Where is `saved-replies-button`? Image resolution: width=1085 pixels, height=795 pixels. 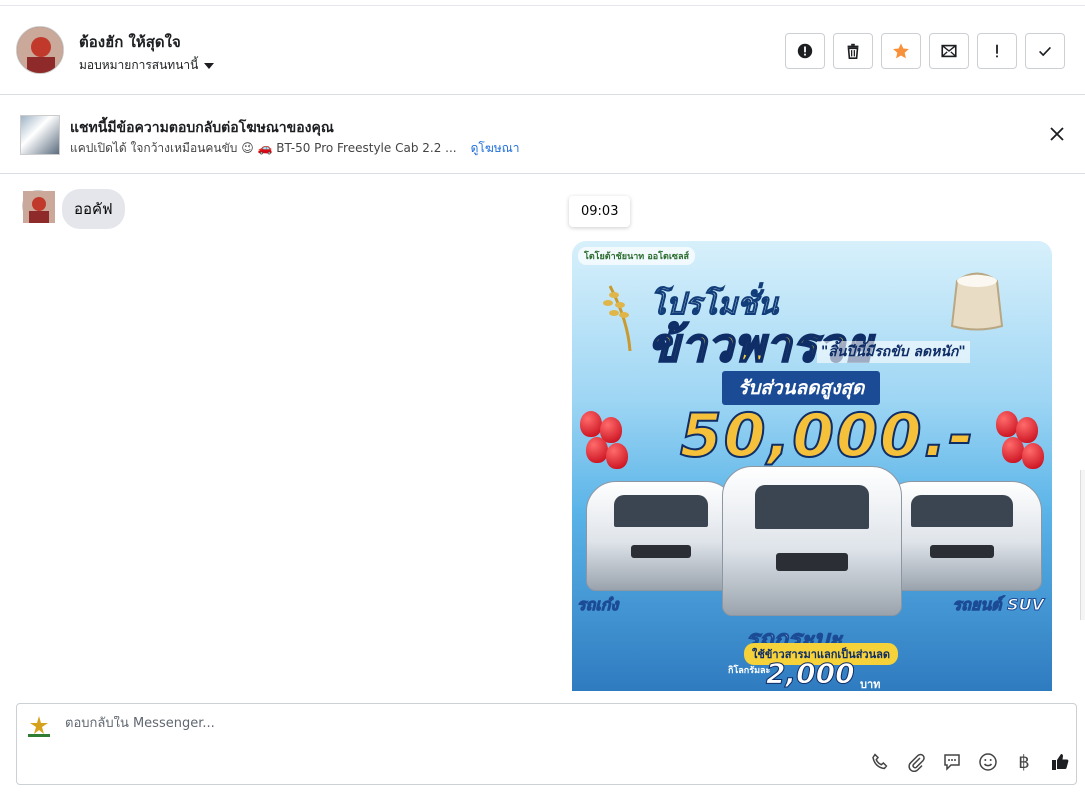
saved-replies-button is located at coordinates (952, 762).